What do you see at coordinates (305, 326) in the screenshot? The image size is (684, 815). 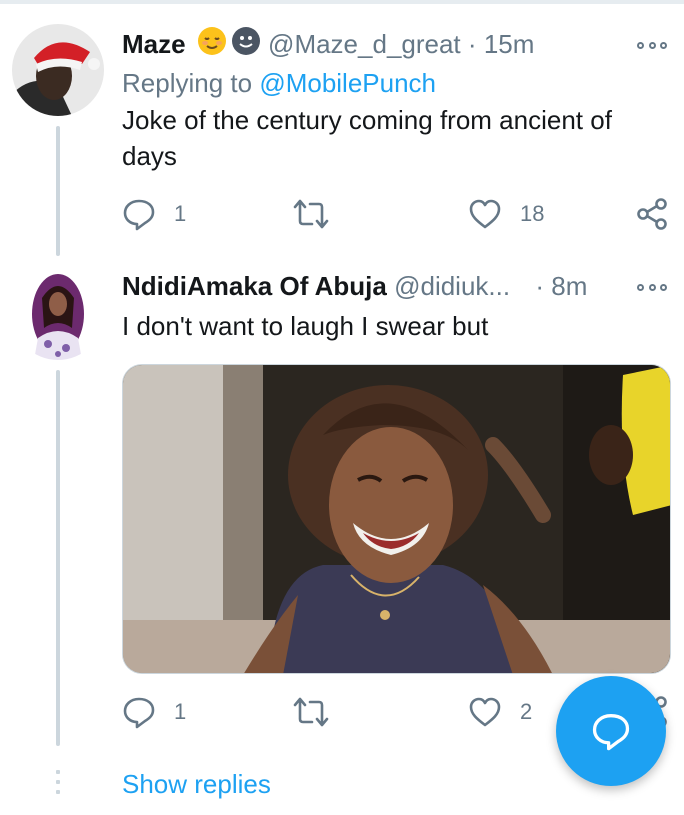 I see `tweet-text: I don't want to laugh I swear but` at bounding box center [305, 326].